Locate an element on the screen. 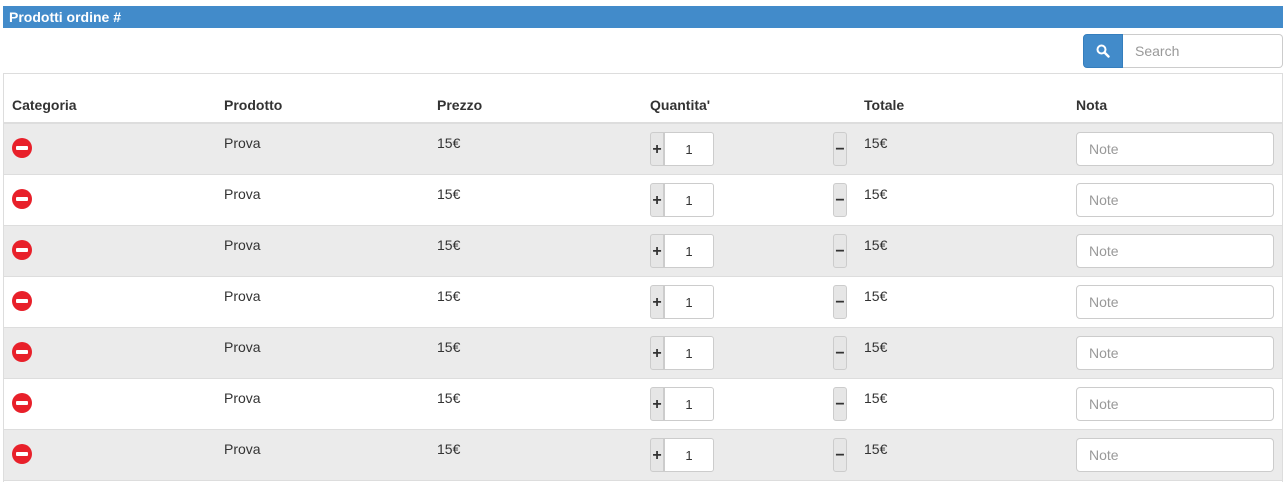  panel-title: Prodotti ordine # is located at coordinates (643, 17).